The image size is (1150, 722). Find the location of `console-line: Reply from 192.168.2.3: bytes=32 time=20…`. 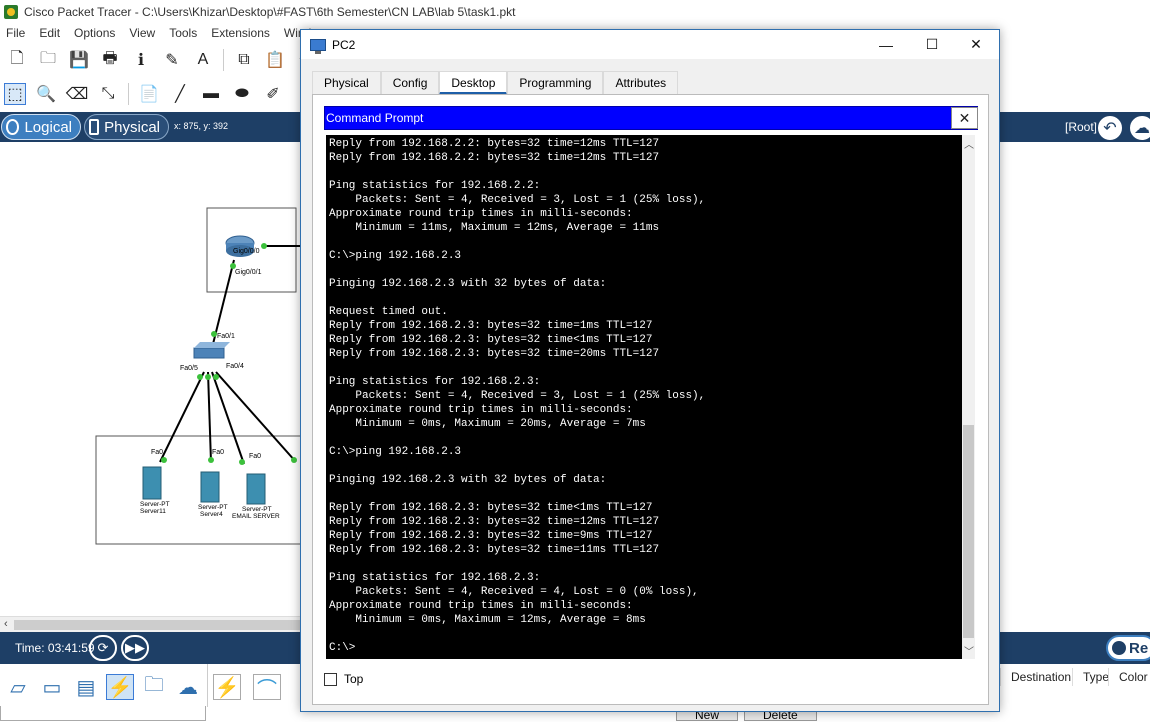

console-line: Reply from 192.168.2.3: bytes=32 time=20… is located at coordinates (494, 354).